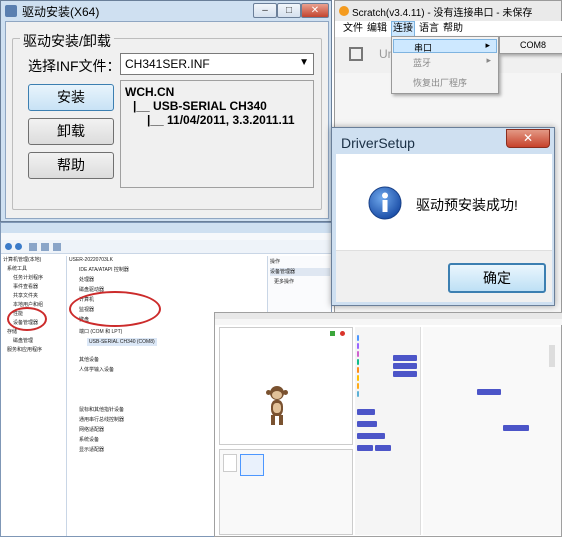 The height and width of the screenshot is (537, 562). Describe the element at coordinates (358, 386) in the screenshot. I see `category-control` at that location.